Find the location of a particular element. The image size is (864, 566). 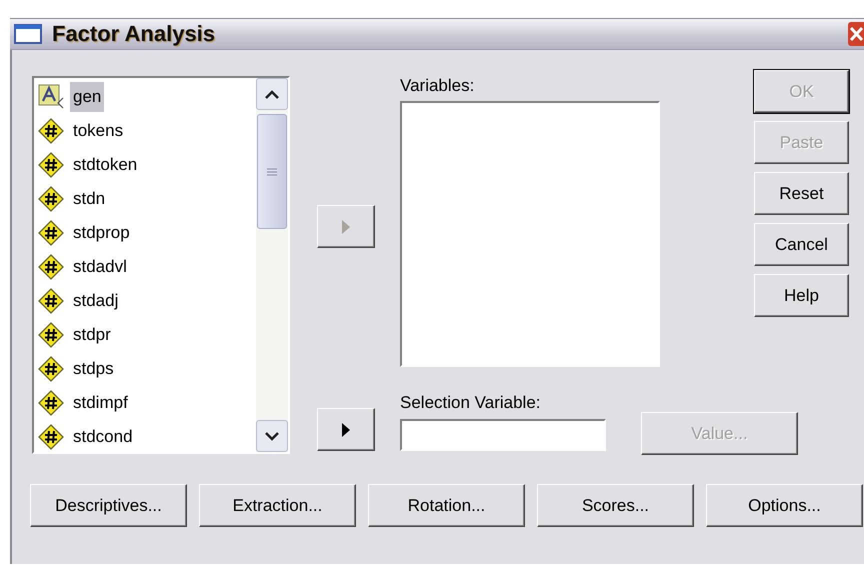

dialog-button: Help is located at coordinates (801, 295).